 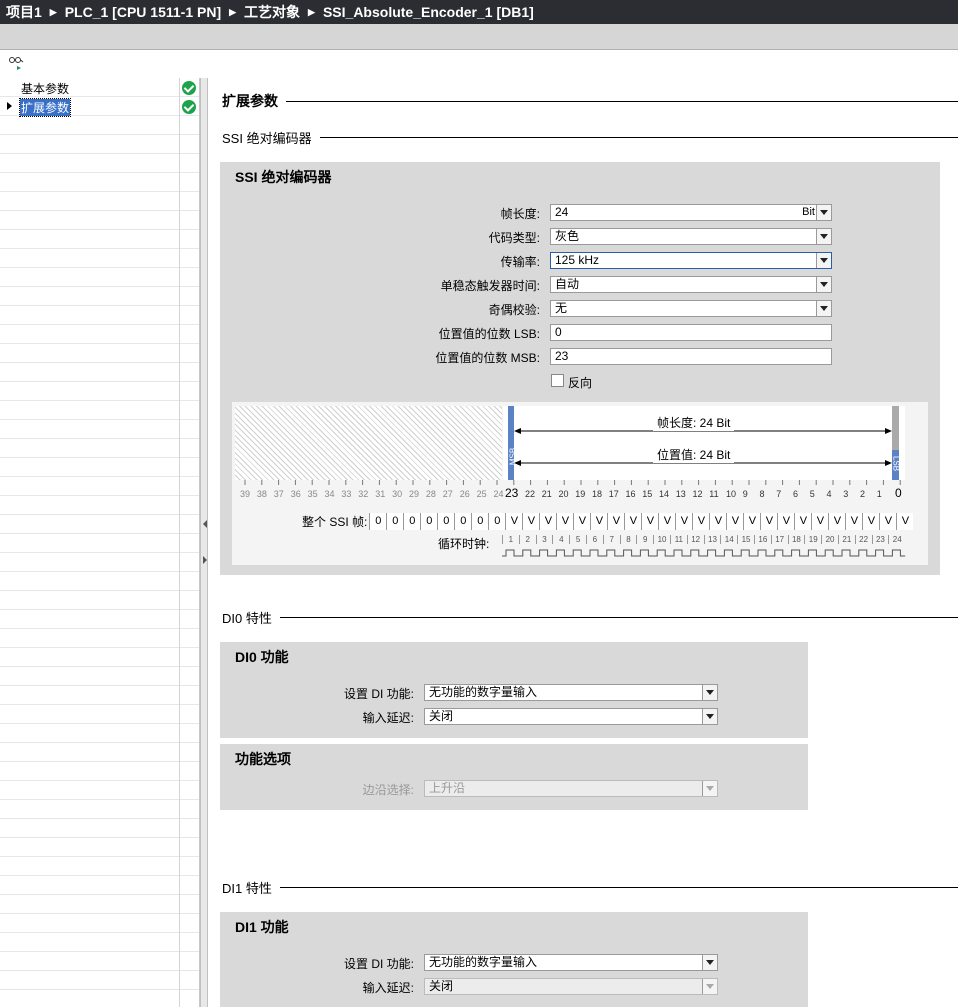 I want to click on sidebar-divider, so click(x=179, y=542).